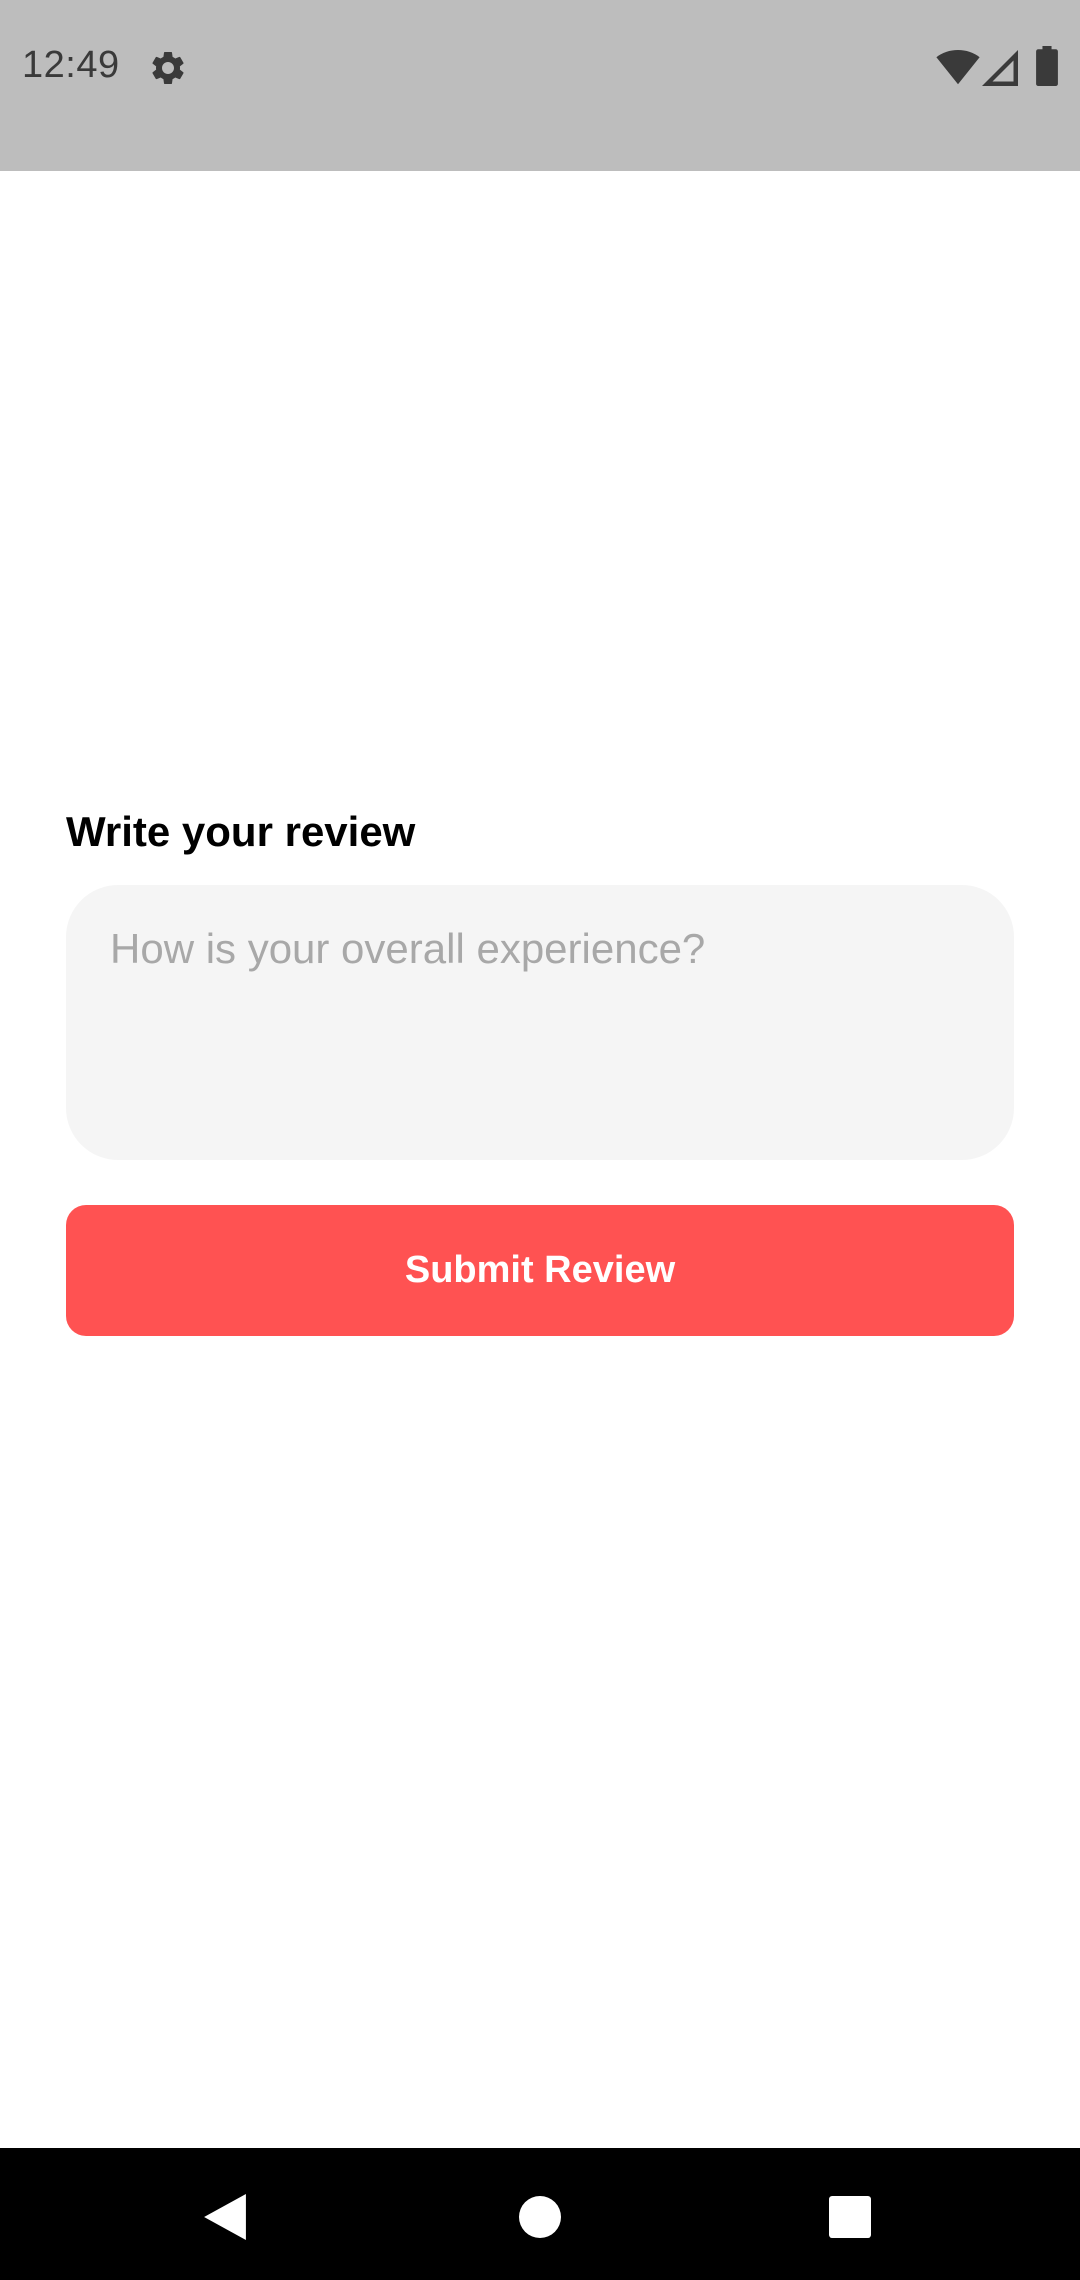 Image resolution: width=1080 pixels, height=2280 pixels. What do you see at coordinates (168, 67) in the screenshot?
I see `gear-icon` at bounding box center [168, 67].